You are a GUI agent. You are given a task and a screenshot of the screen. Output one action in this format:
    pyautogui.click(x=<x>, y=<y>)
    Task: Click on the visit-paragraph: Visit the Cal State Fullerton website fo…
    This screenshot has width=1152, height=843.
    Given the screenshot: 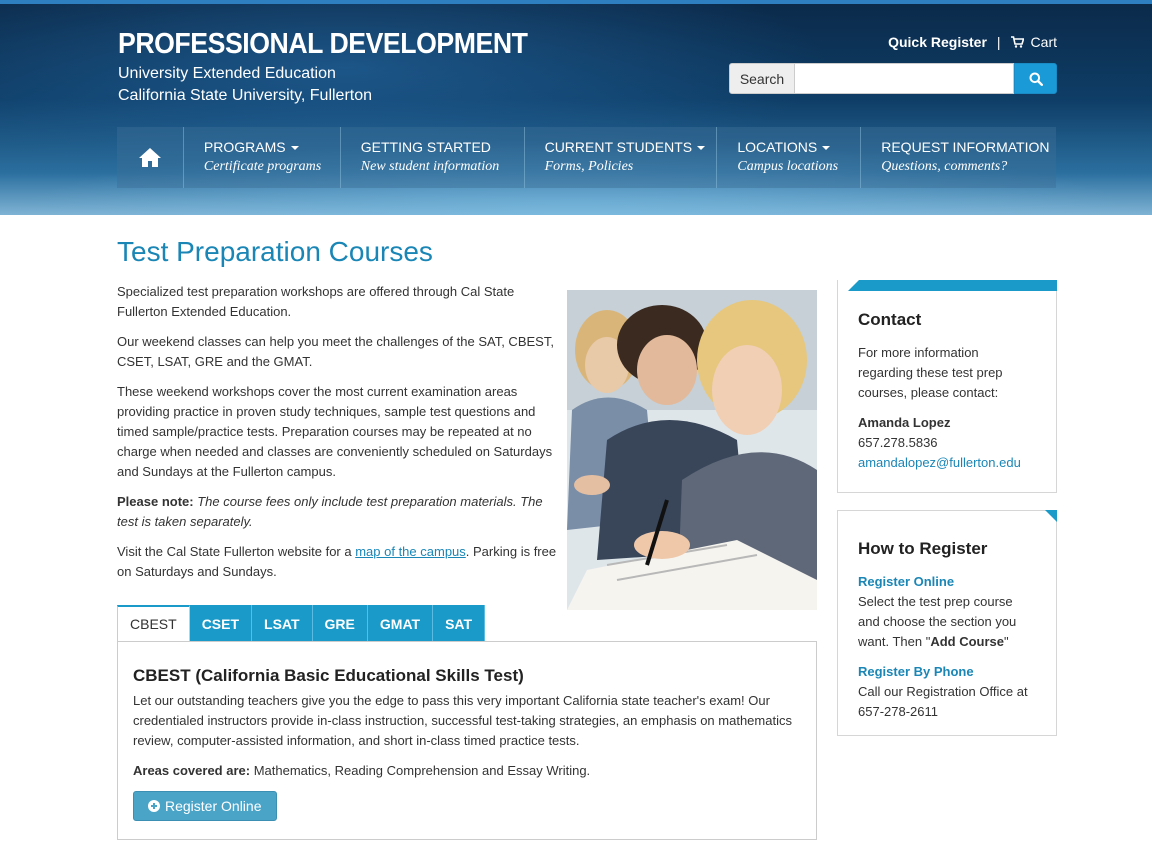 What is the action you would take?
    pyautogui.click(x=337, y=562)
    